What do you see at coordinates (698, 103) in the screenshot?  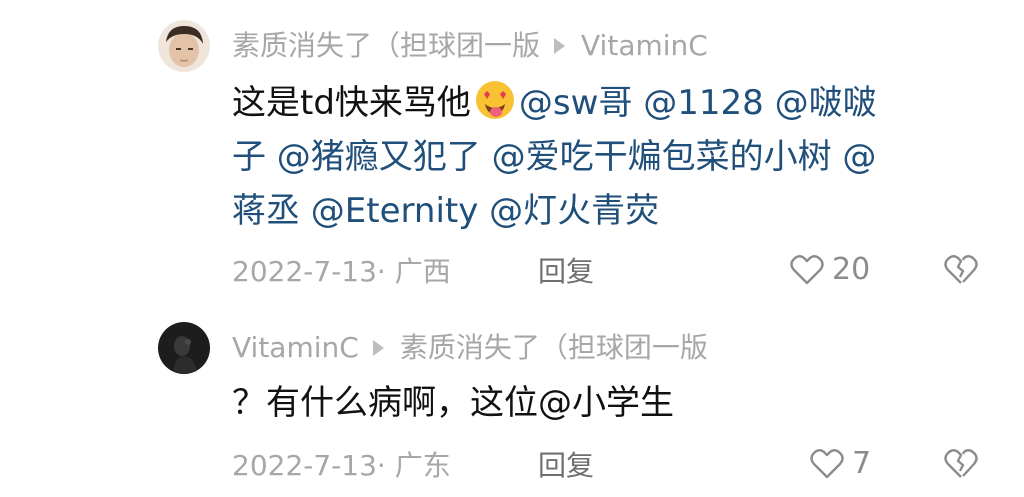 I see `mention-link: @sw哥 @1128 @啵啵` at bounding box center [698, 103].